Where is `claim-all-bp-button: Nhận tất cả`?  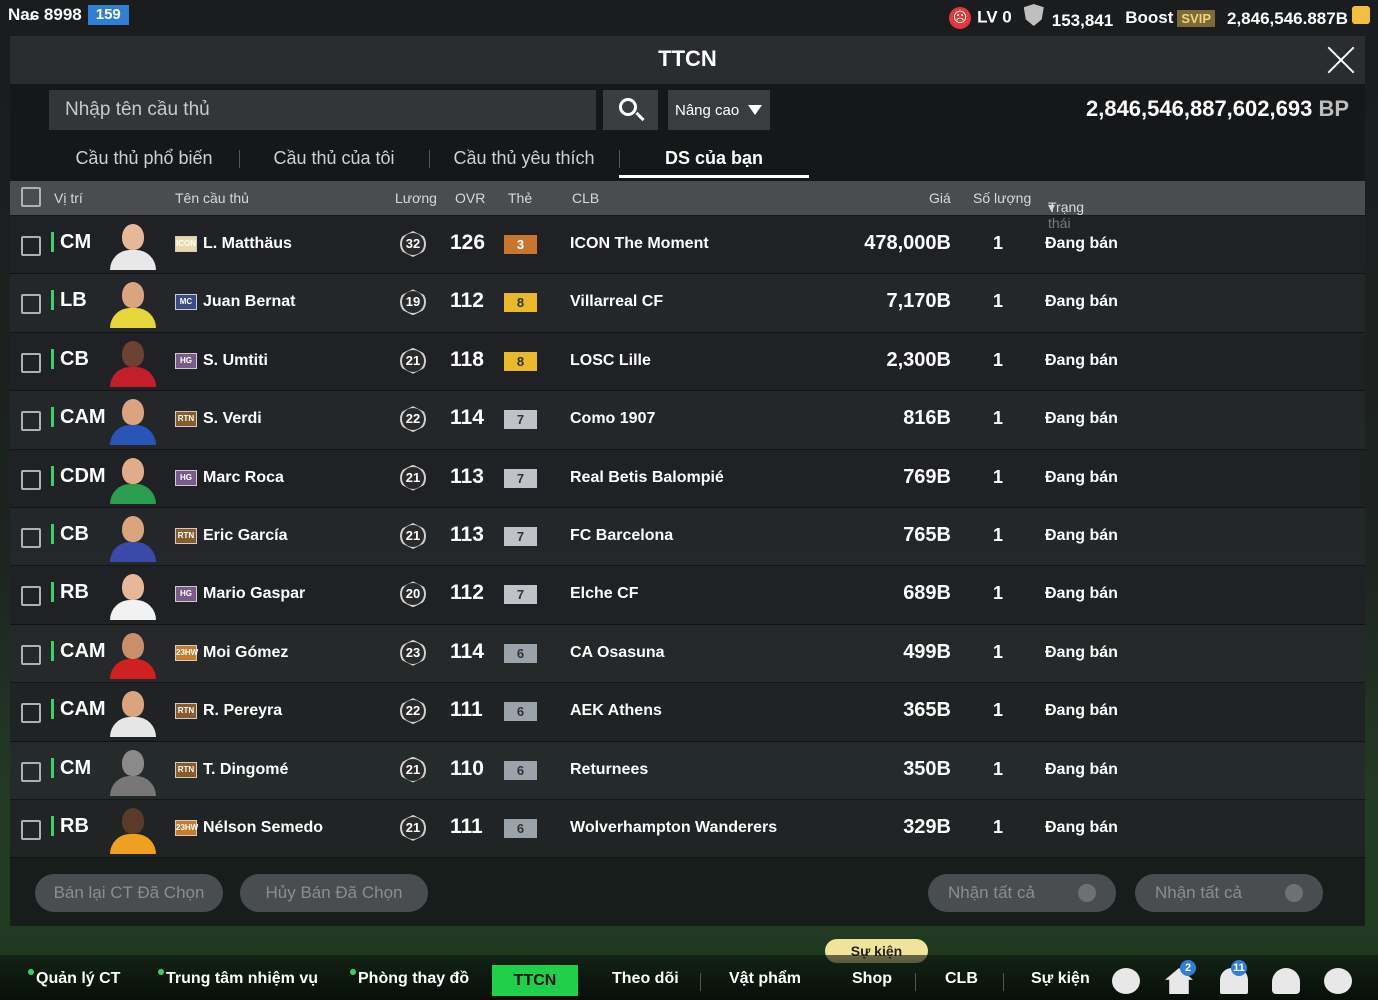 claim-all-bp-button: Nhận tất cả is located at coordinates (1229, 893).